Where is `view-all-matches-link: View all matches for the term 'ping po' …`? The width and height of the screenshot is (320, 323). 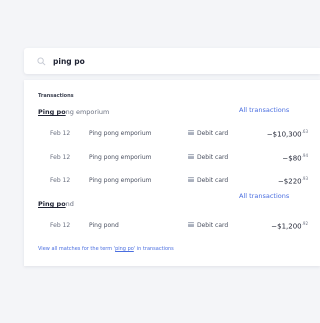
view-all-matches-link: View all matches for the term 'ping po' … is located at coordinates (106, 249).